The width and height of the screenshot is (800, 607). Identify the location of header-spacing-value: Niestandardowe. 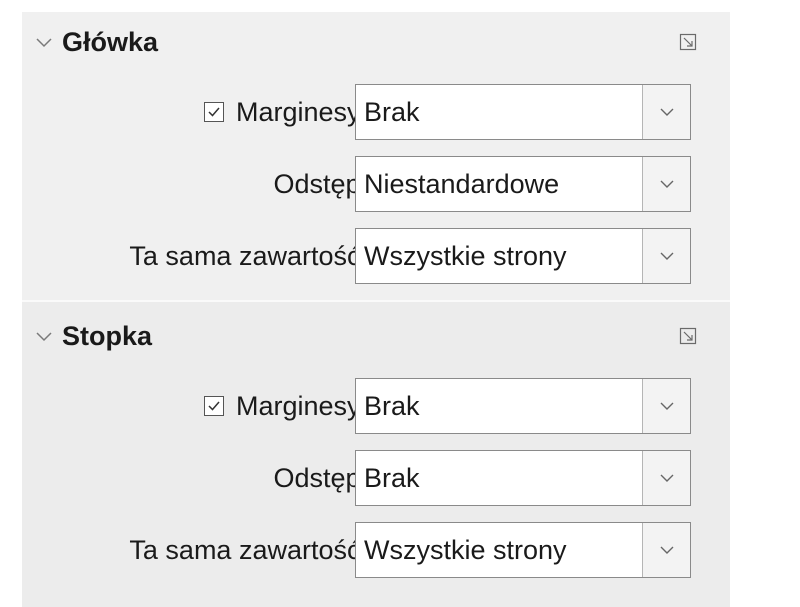
(462, 183).